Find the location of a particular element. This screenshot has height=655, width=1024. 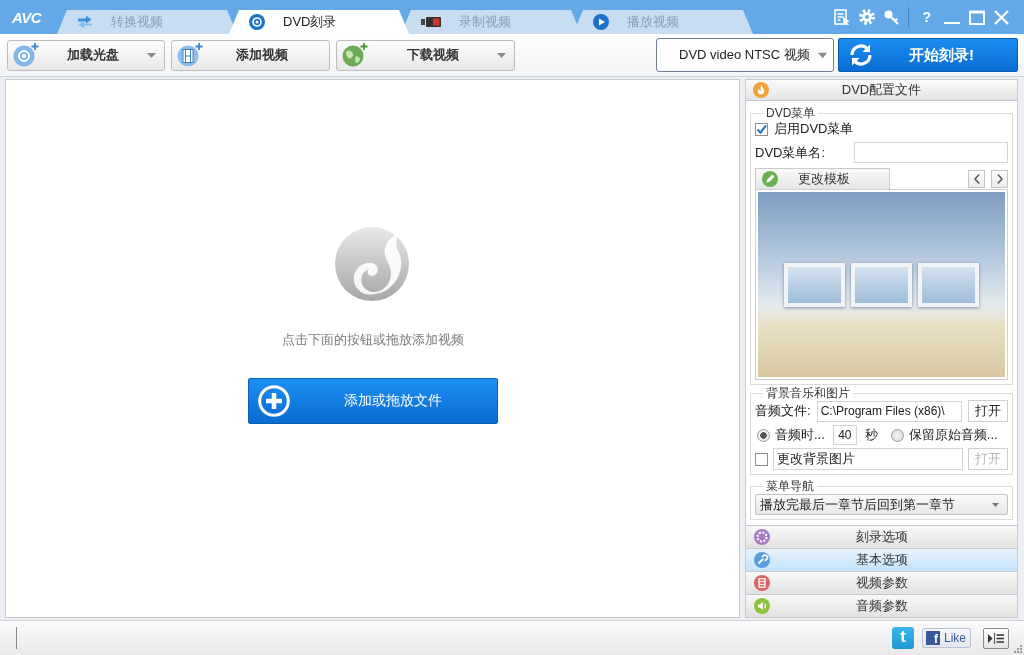

group-legend: DVD菜单 is located at coordinates (791, 113).